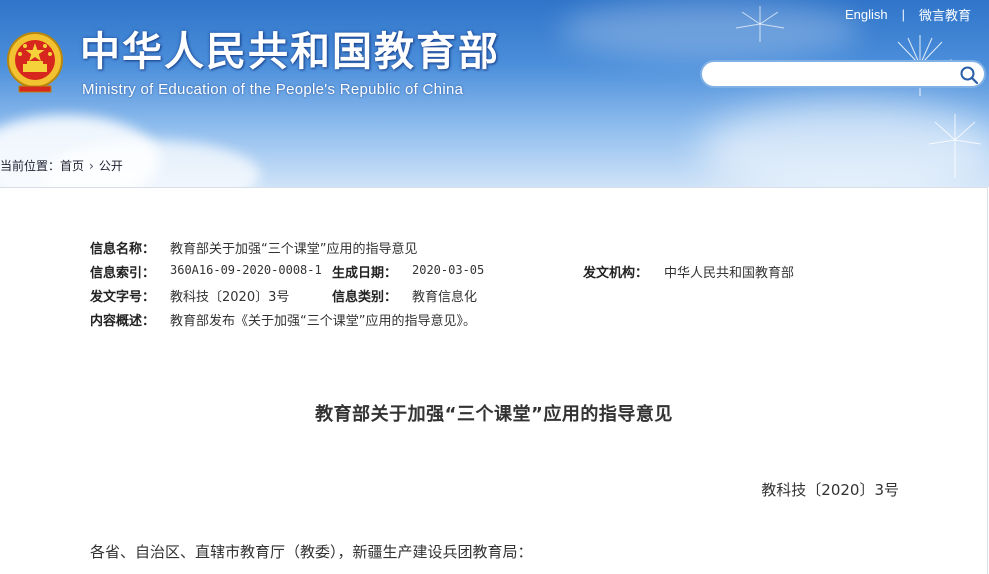 This screenshot has width=989, height=574. What do you see at coordinates (448, 270) in the screenshot?
I see `info-date-value: 2020-03-05` at bounding box center [448, 270].